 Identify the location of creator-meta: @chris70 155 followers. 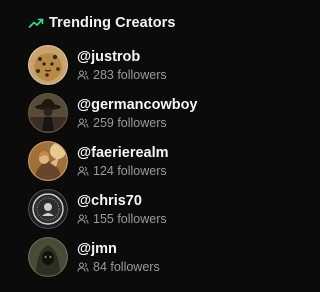
(122, 209).